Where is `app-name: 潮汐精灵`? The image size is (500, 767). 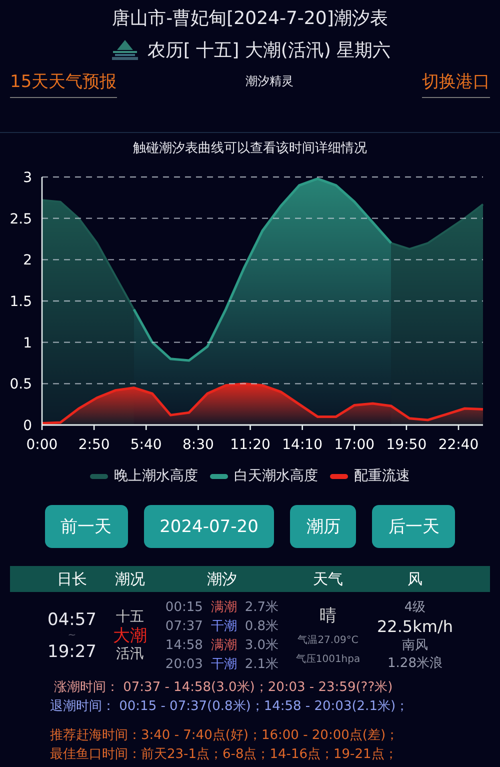
app-name: 潮汐精灵 is located at coordinates (269, 81).